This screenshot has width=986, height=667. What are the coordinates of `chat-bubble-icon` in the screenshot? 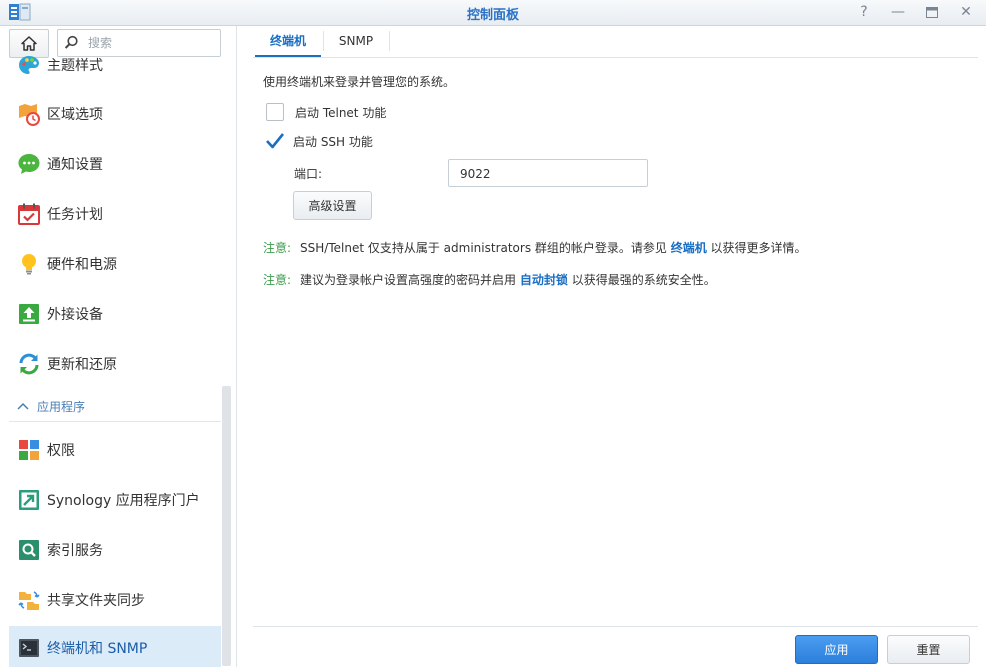 It's located at (29, 164).